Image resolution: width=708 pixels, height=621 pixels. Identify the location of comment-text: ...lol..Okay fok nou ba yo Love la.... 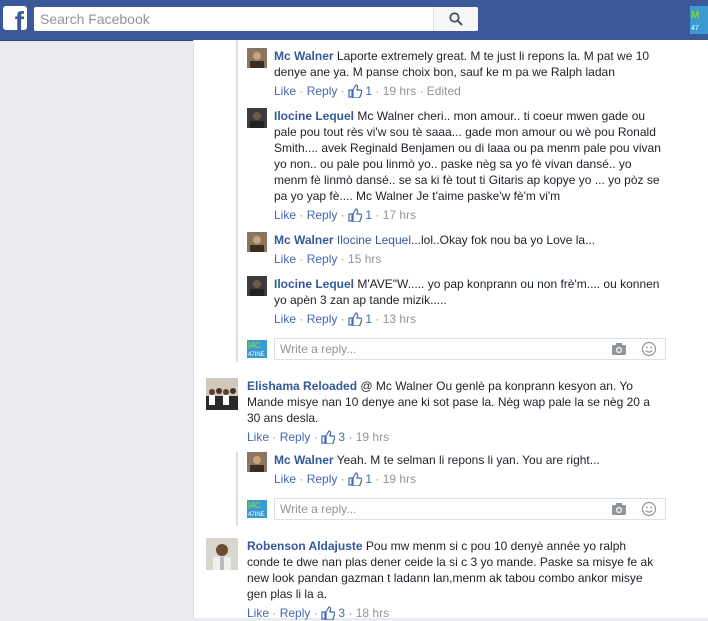
(503, 240).